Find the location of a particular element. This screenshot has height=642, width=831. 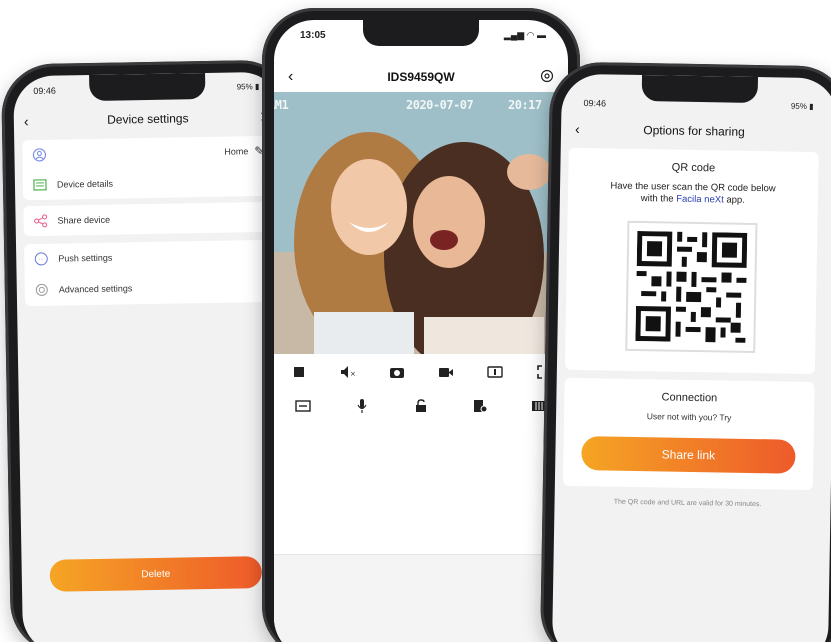

device-card: Home ✎ Device details › is located at coordinates (149, 168).